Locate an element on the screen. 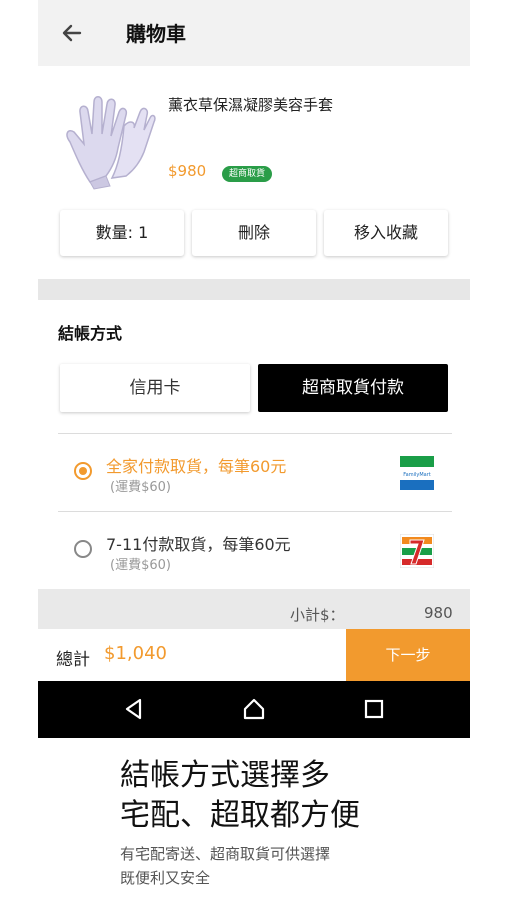 Image resolution: width=506 pixels, height=900 pixels. caption-headline: 結帳方式選擇多 宅配、超取都方便 is located at coordinates (240, 796).